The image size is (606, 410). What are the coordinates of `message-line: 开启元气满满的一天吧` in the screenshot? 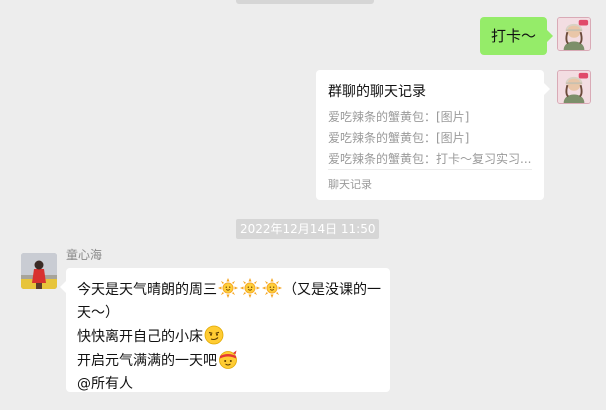 It's located at (229, 361).